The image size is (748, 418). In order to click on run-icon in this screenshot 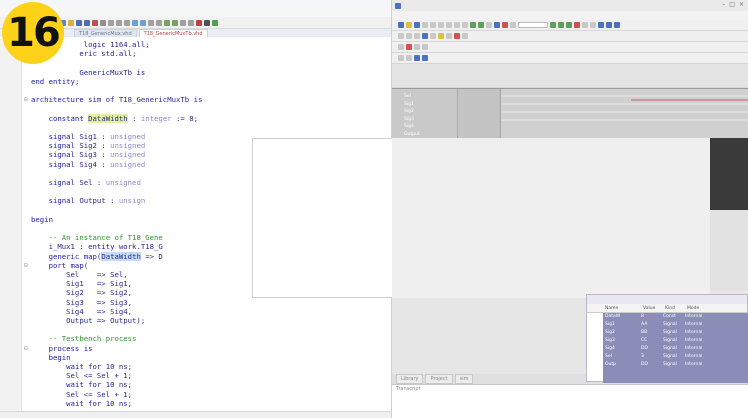, I will do `click(553, 25)`.